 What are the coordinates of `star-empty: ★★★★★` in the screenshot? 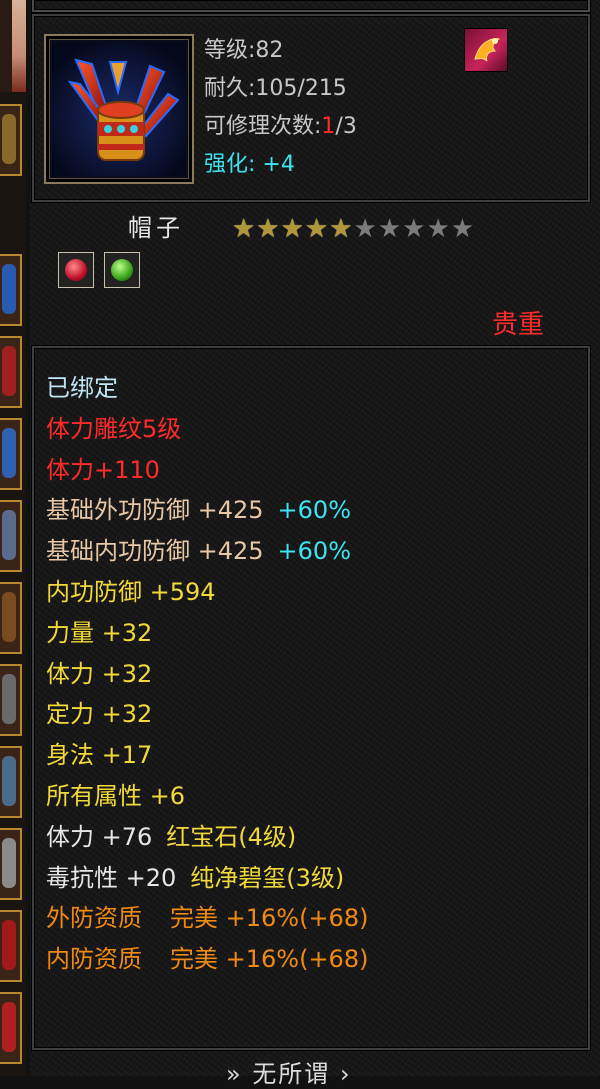 It's located at (414, 229).